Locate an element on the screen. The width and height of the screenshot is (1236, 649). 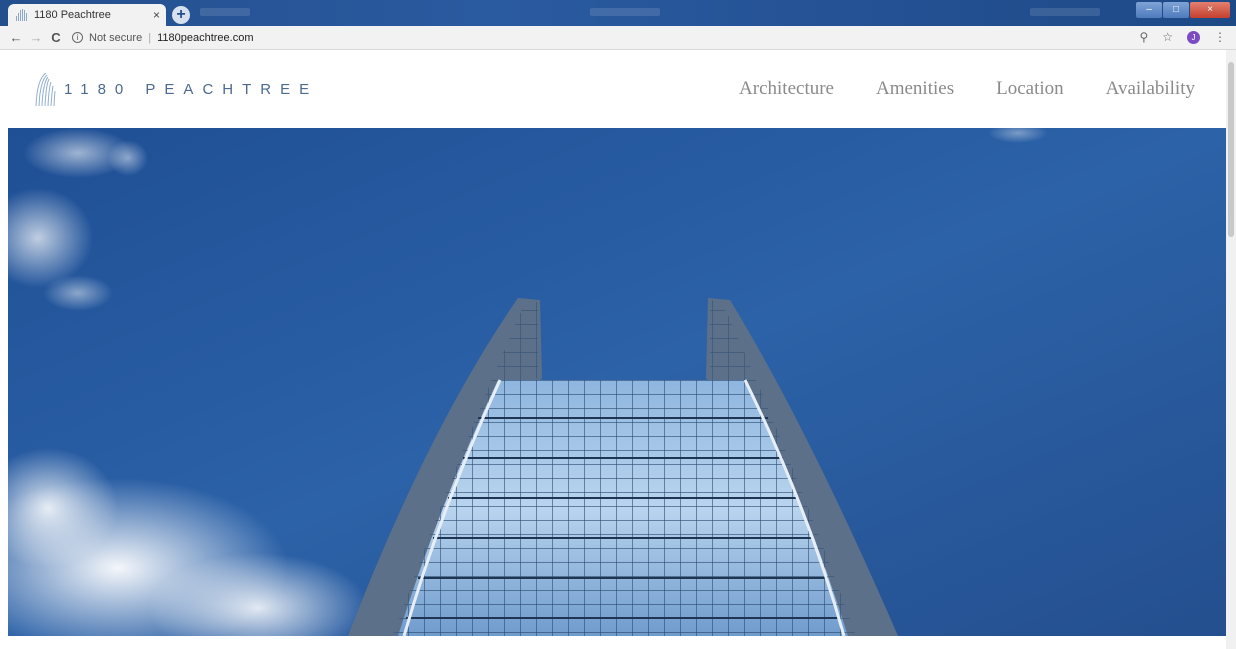
info-icon: i is located at coordinates (77, 37).